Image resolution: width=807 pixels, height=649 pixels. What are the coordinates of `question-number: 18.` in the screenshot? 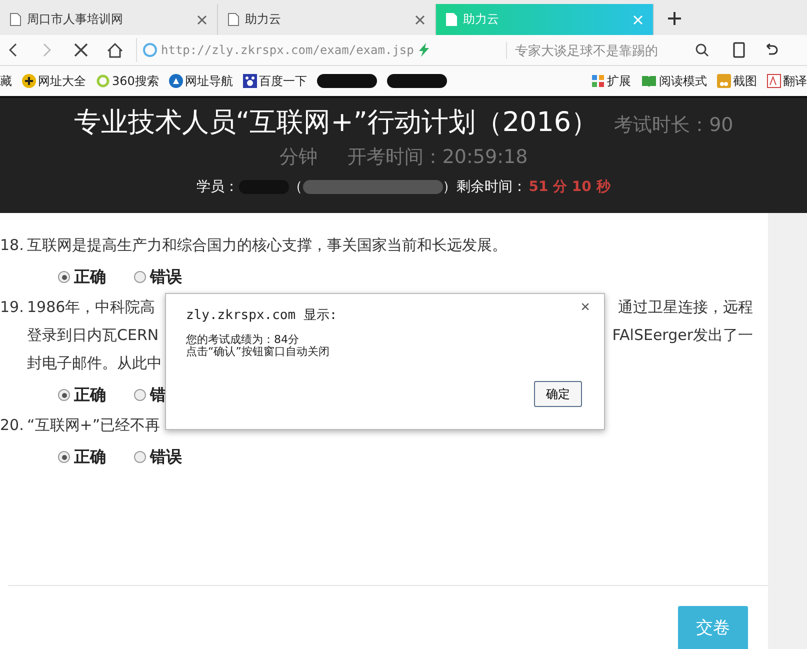 It's located at (12, 245).